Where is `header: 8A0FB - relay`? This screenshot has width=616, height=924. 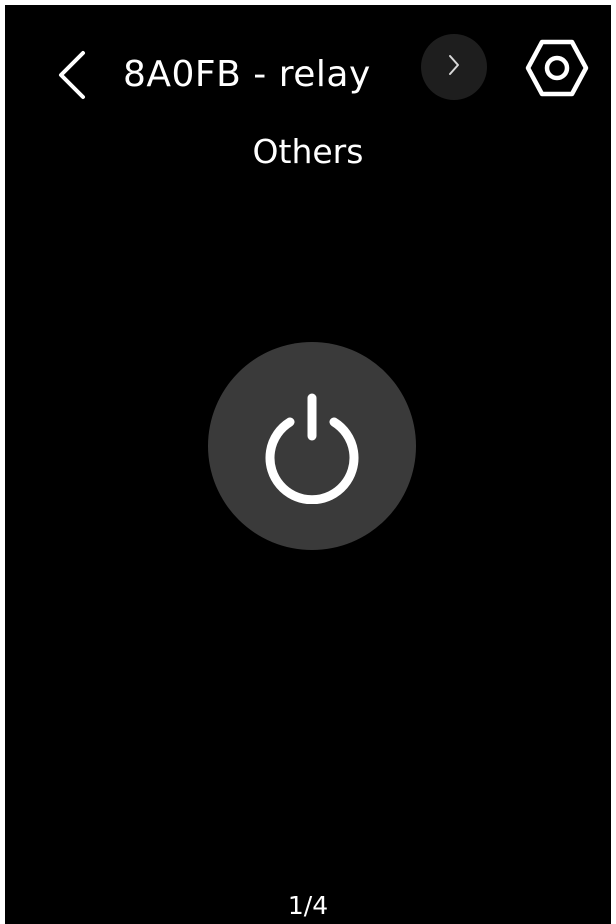 header: 8A0FB - relay is located at coordinates (308, 75).